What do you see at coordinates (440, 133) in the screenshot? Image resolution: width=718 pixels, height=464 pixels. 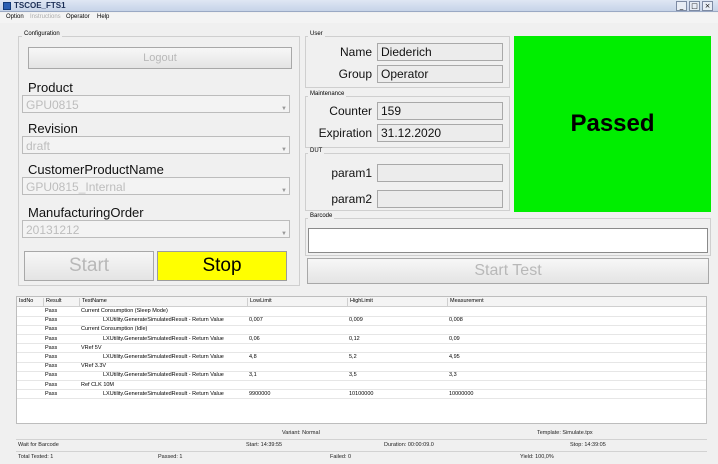 I see `expiration-field: 31.12.2020` at bounding box center [440, 133].